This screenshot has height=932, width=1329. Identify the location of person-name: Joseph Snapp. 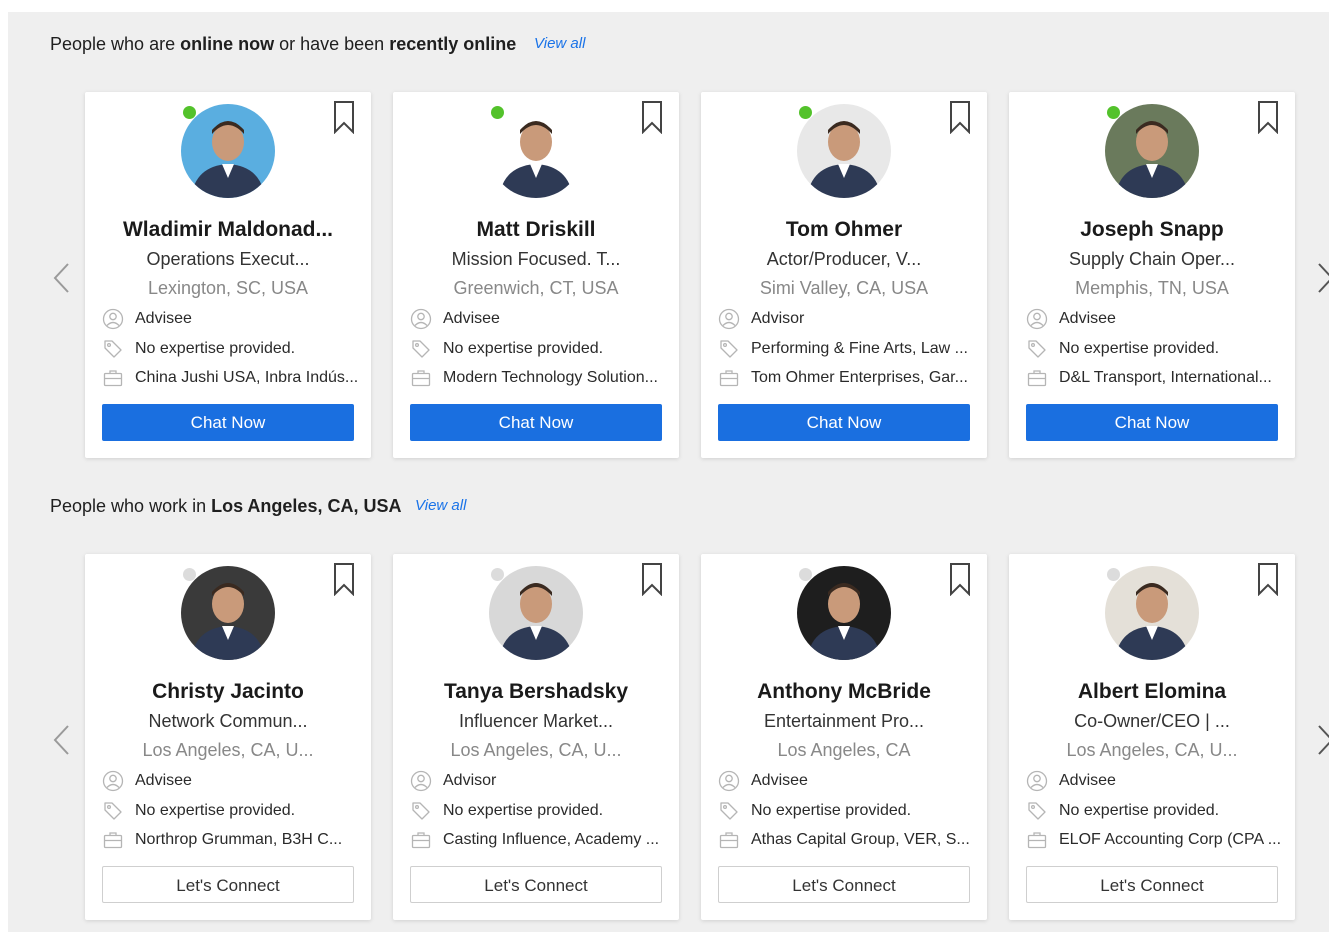
(1152, 230).